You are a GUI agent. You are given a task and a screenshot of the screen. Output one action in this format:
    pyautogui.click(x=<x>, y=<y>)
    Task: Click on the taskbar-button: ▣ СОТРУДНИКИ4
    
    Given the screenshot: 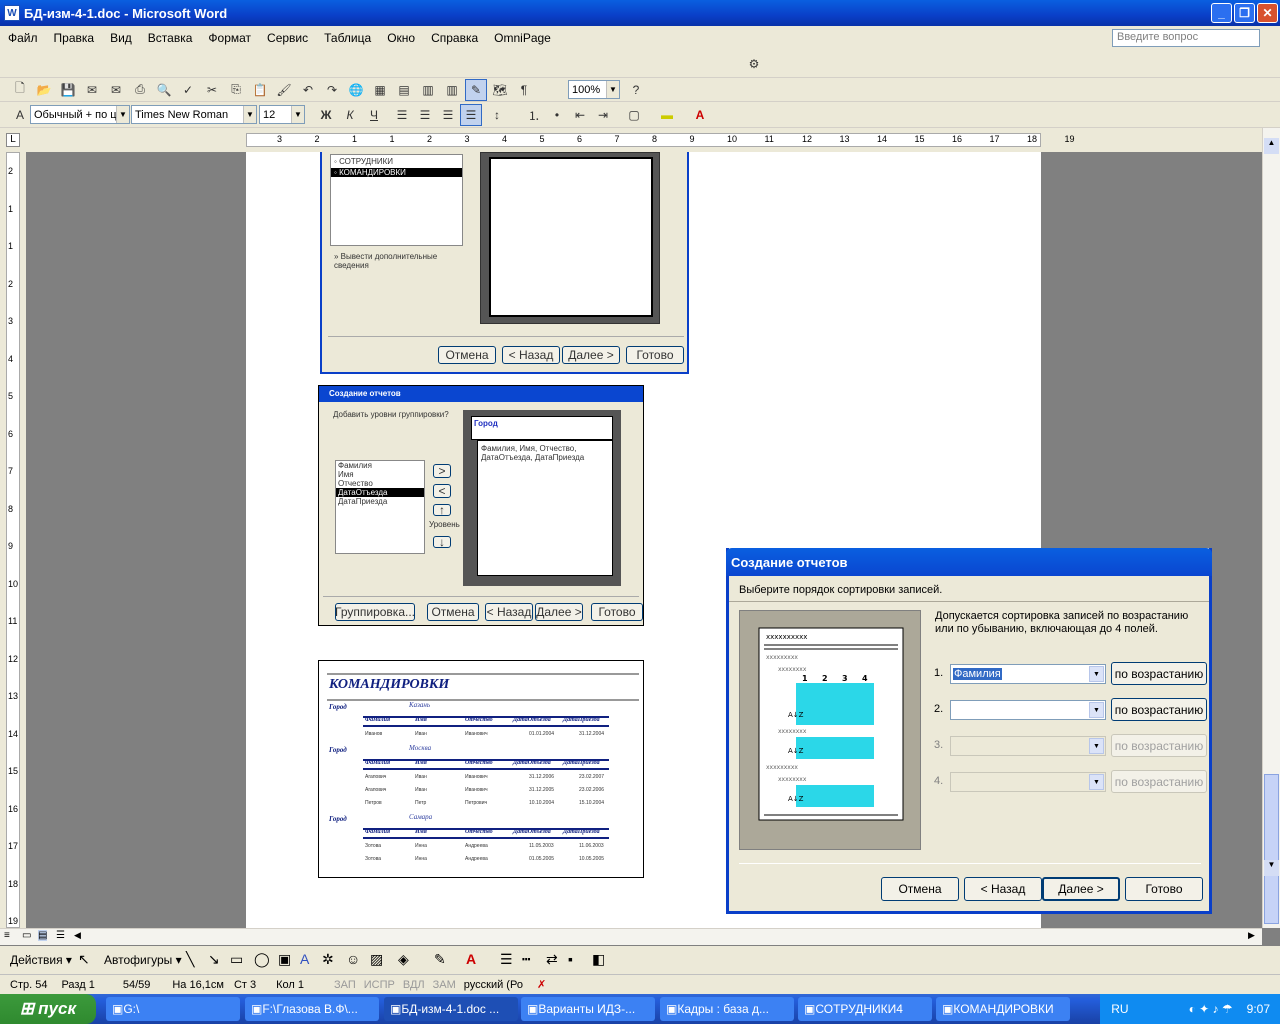 What is the action you would take?
    pyautogui.click(x=865, y=1009)
    